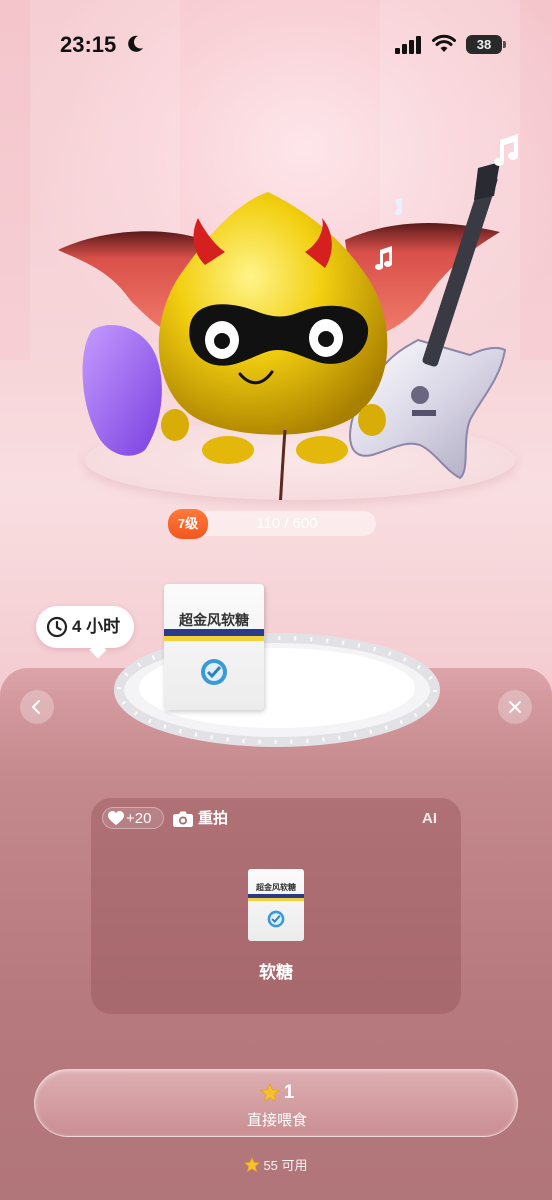 The image size is (552, 1200). I want to click on camera-icon, so click(183, 819).